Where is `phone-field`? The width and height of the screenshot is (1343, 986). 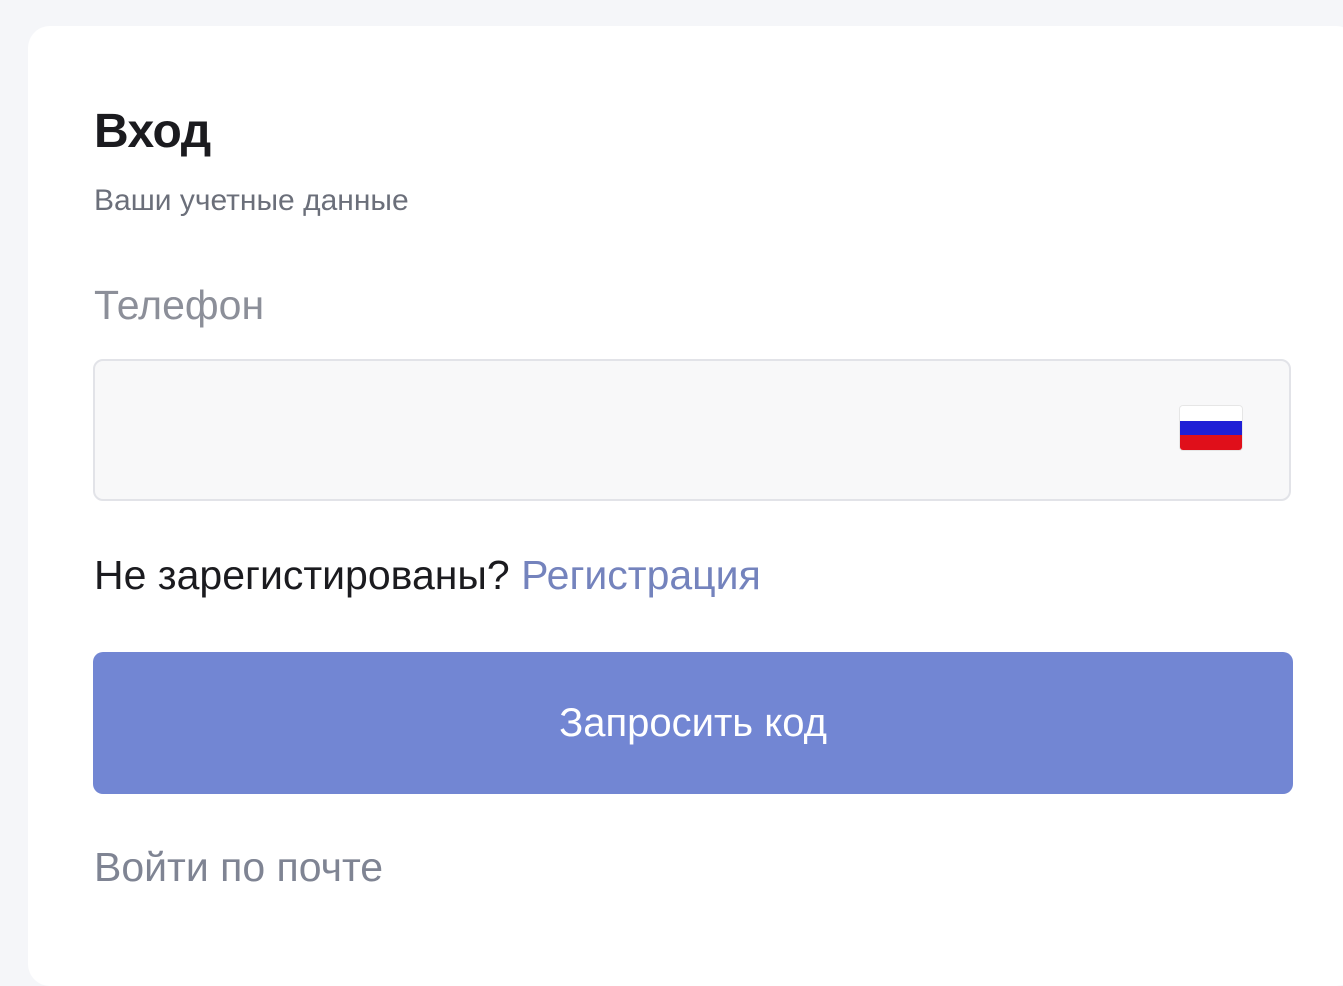 phone-field is located at coordinates (692, 430).